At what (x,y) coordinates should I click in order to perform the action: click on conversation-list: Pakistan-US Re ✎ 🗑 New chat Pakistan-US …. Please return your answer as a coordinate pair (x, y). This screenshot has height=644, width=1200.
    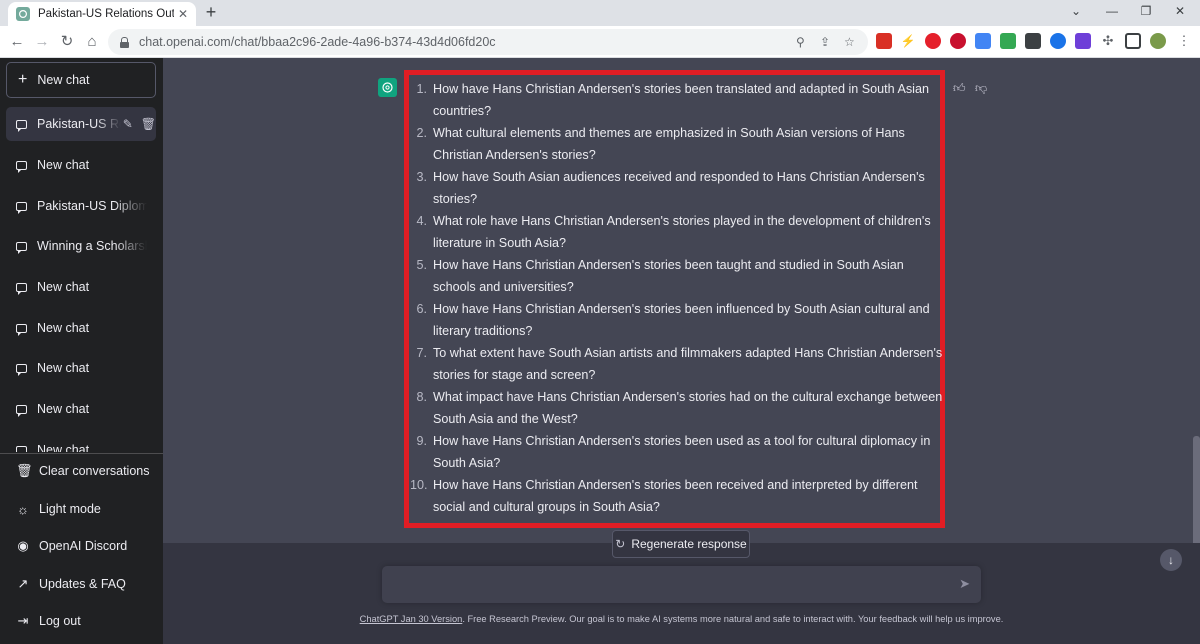
    Looking at the image, I should click on (81, 279).